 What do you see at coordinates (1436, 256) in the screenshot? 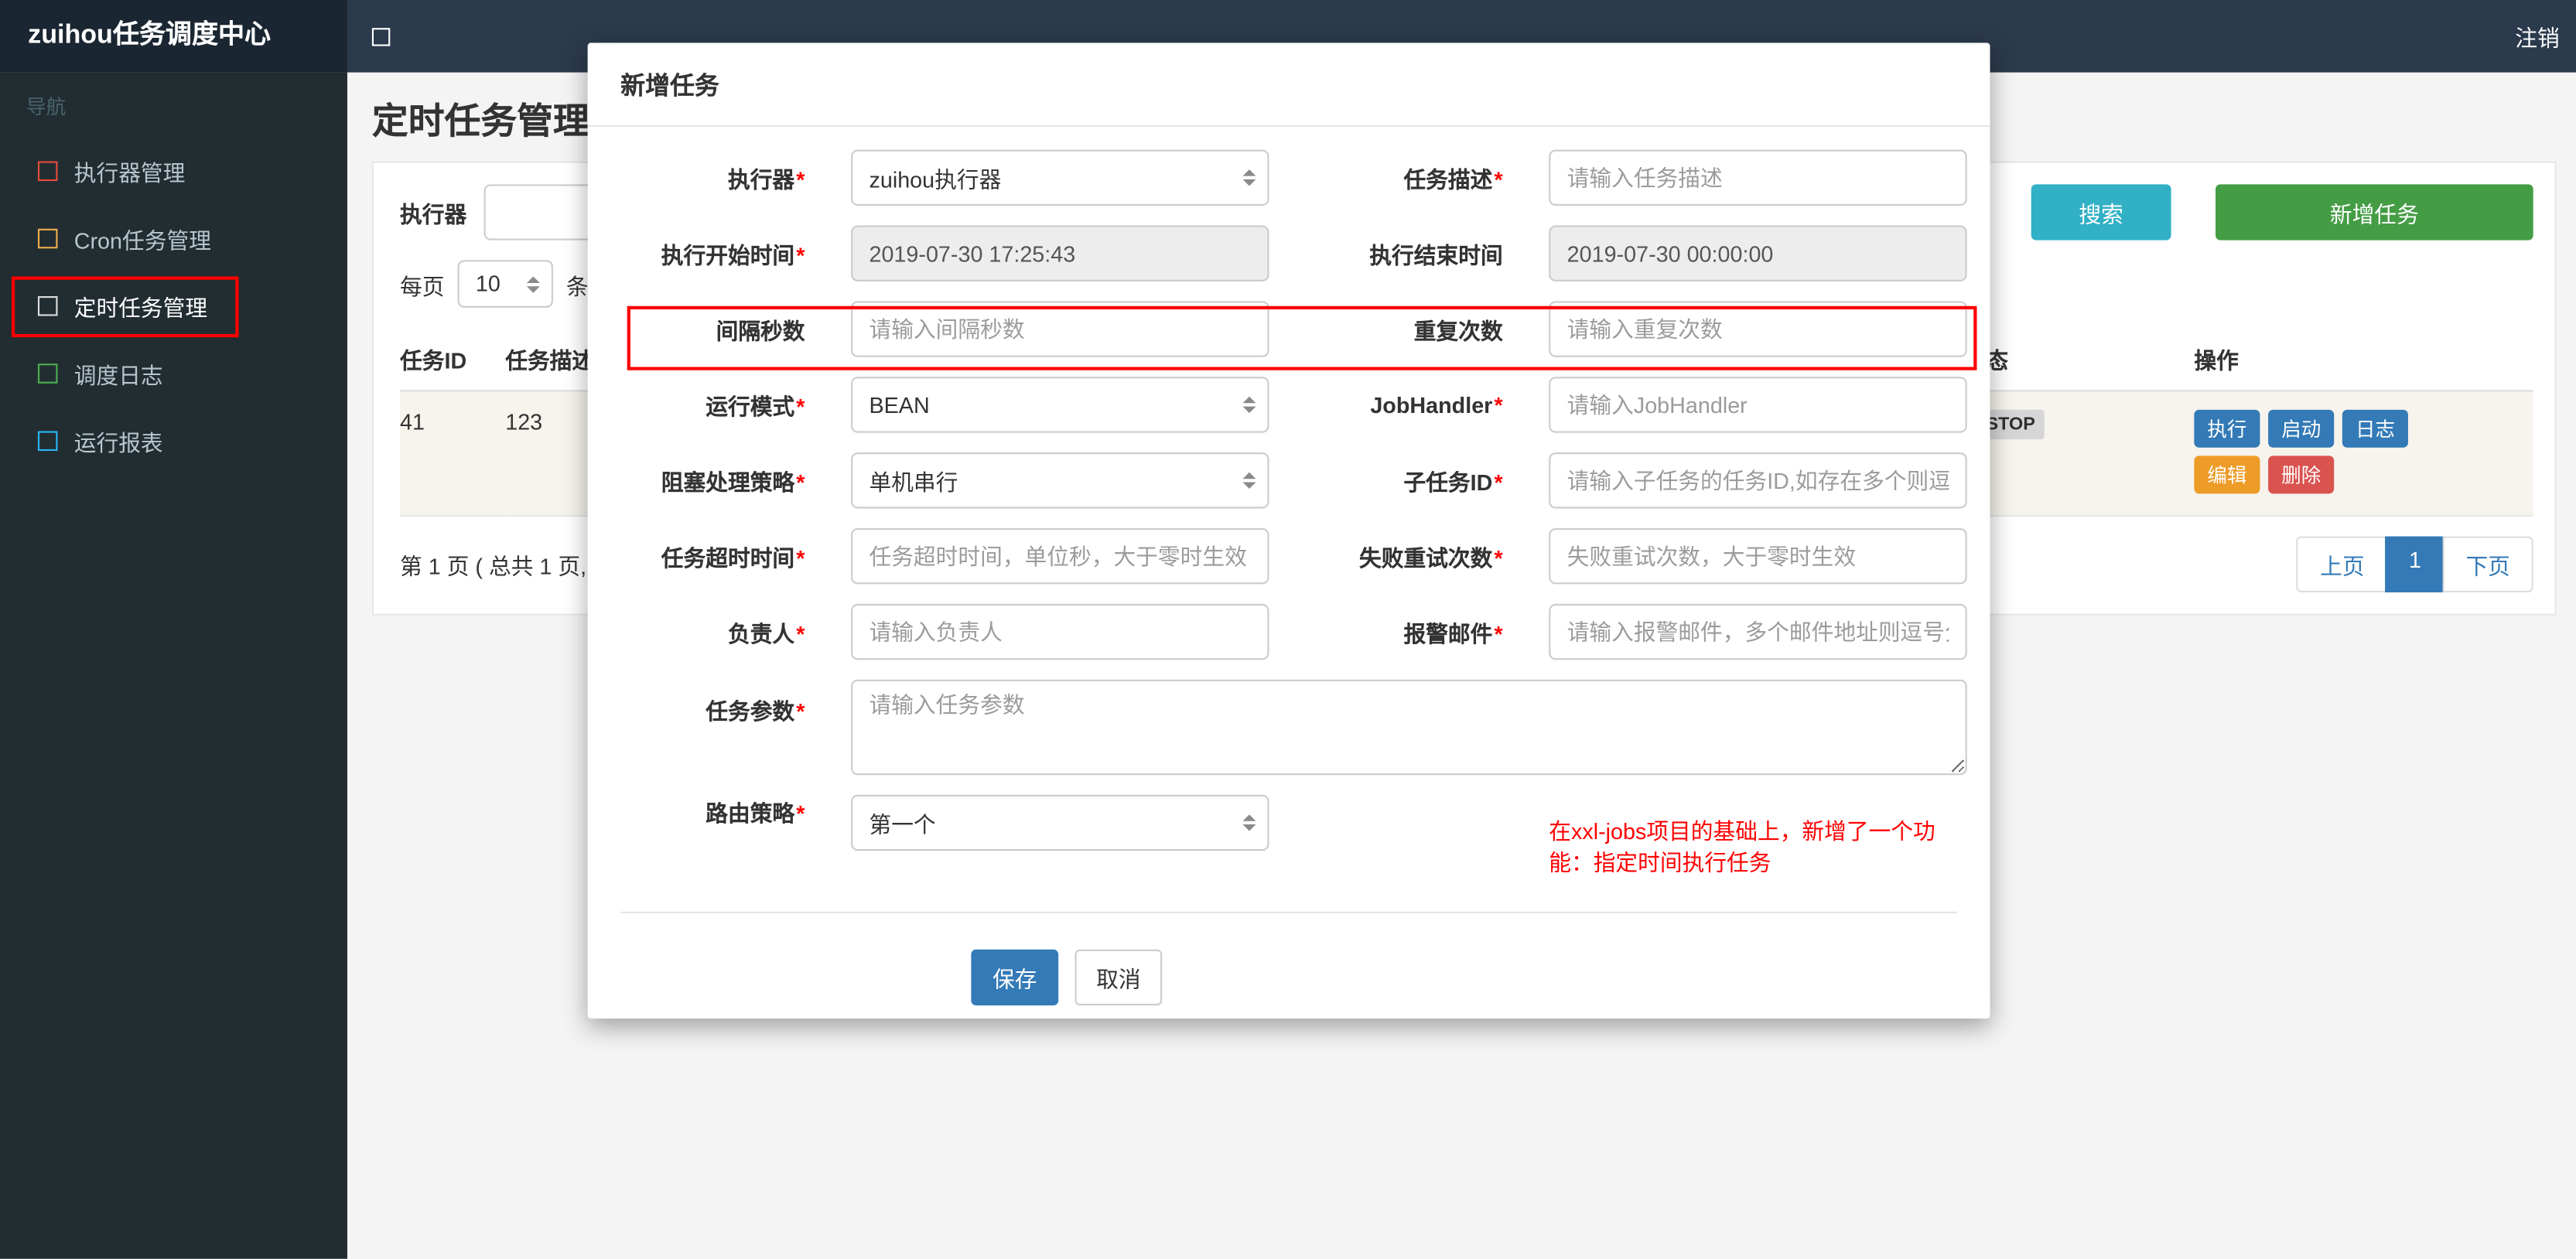
I see `end-time-label: 执行结束时间` at bounding box center [1436, 256].